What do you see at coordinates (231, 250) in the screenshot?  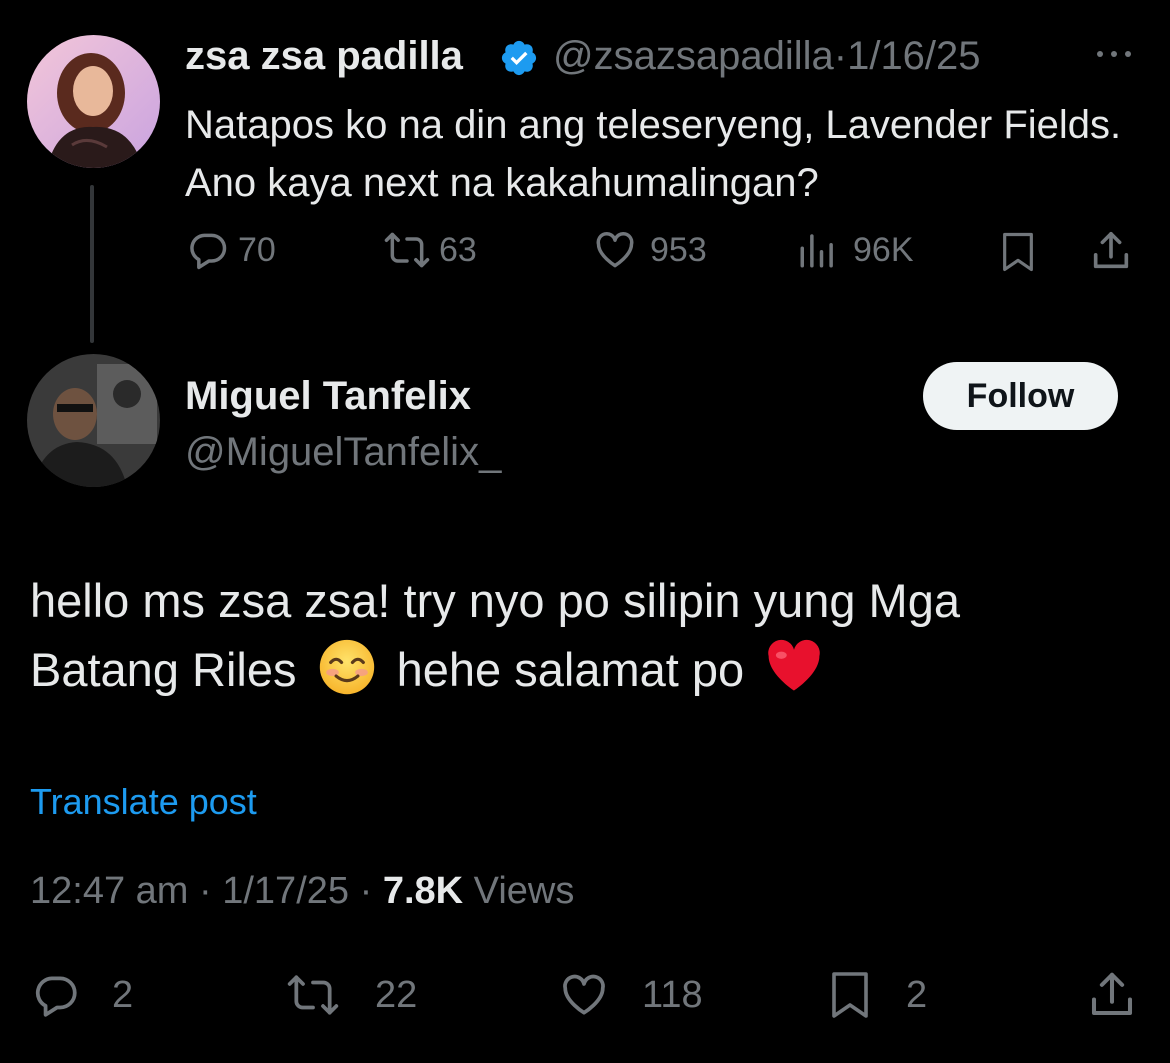 I see `reply-action: 70` at bounding box center [231, 250].